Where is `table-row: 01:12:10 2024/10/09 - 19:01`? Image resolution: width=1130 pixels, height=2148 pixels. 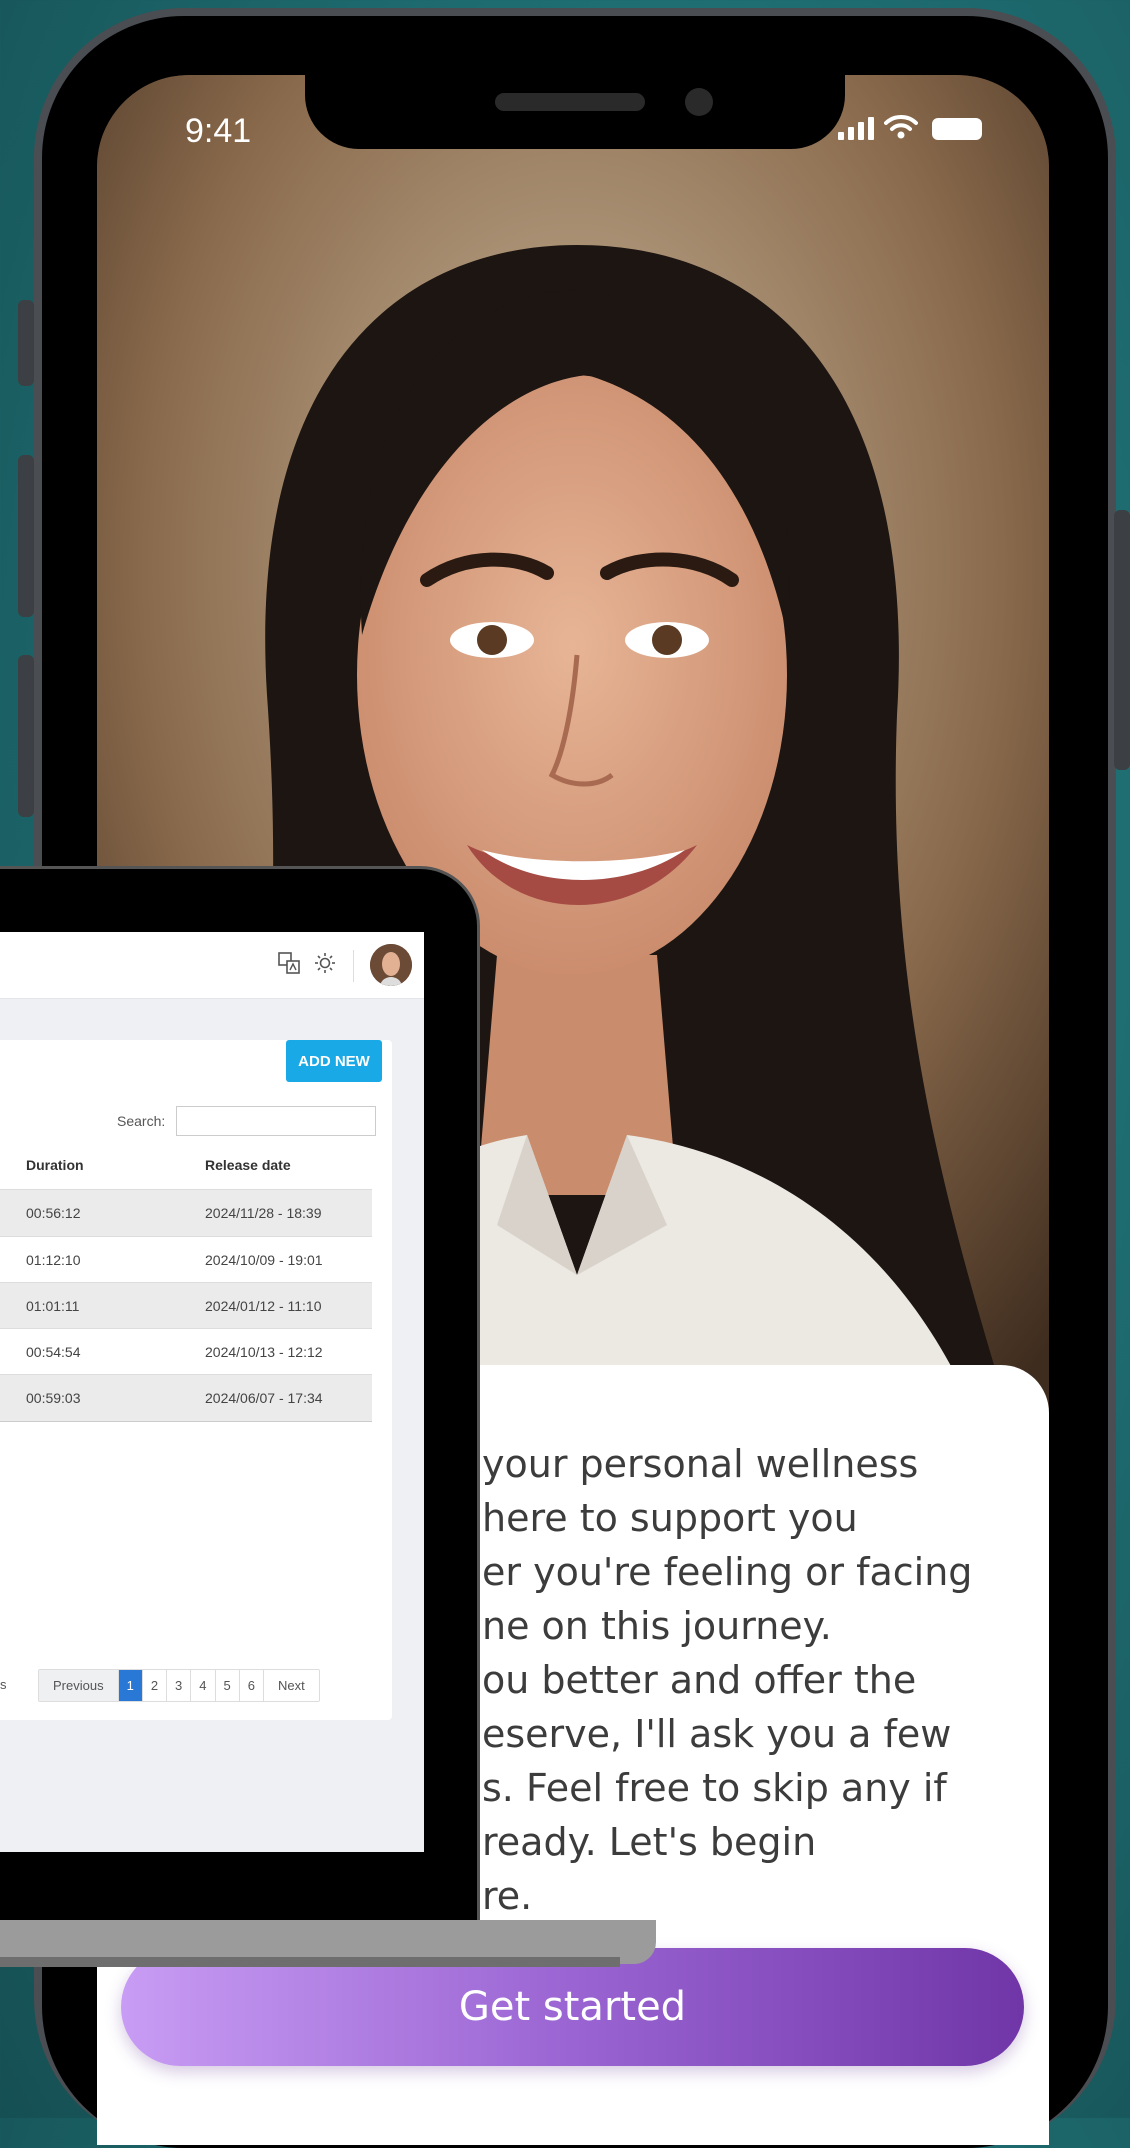
table-row: 01:12:10 2024/10/09 - 19:01 is located at coordinates (186, 1259).